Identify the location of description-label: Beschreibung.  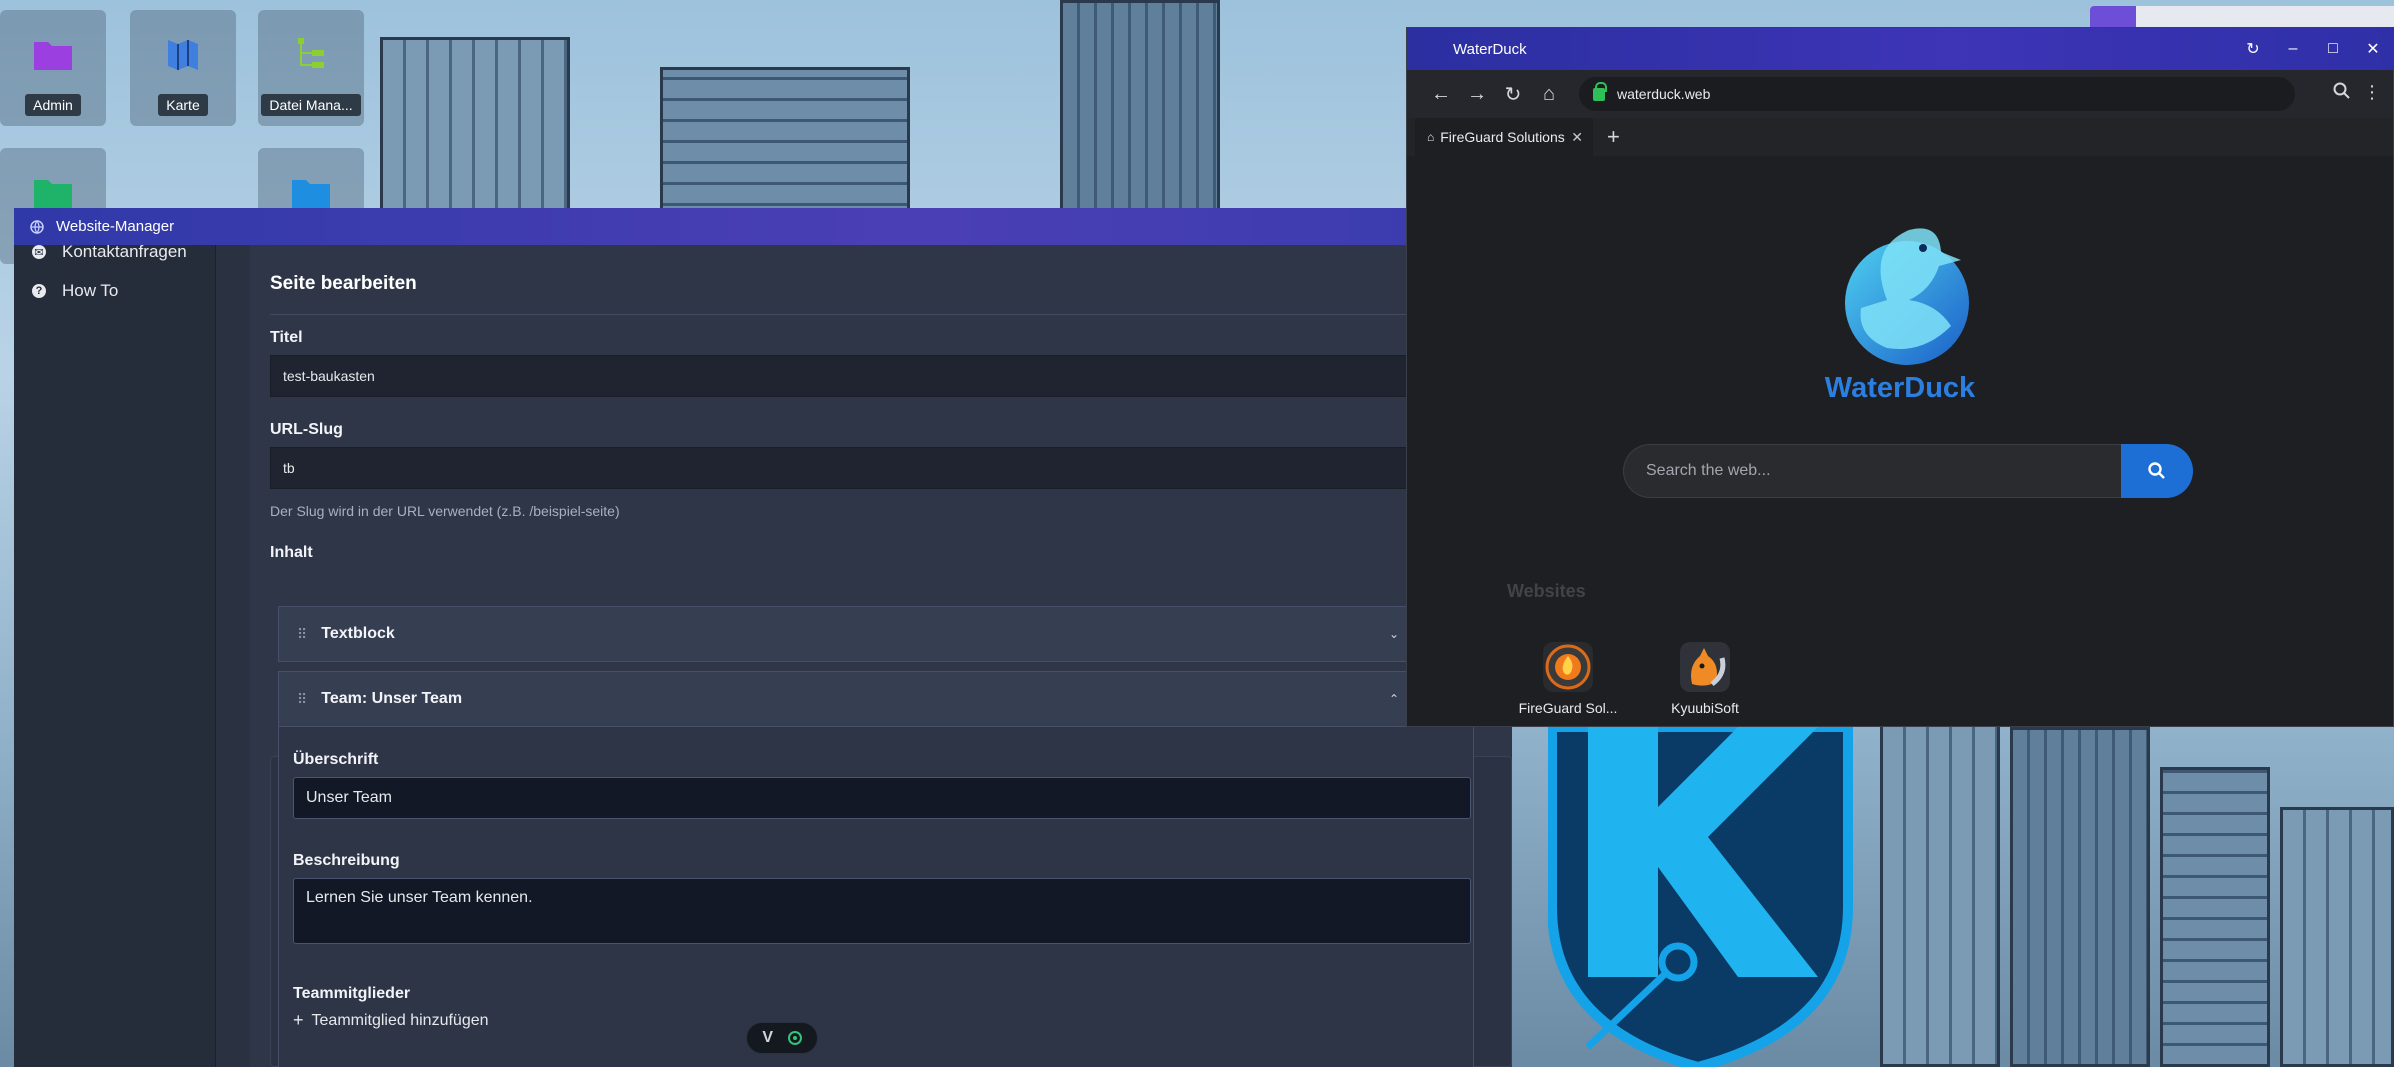
(346, 860).